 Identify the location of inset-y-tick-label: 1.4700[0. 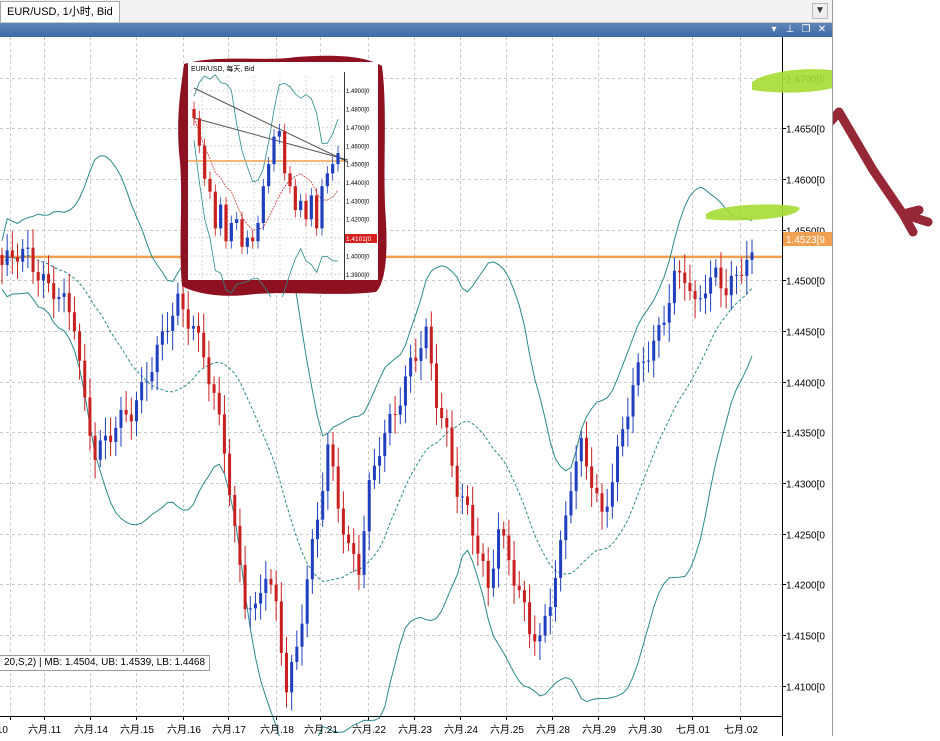
(358, 129).